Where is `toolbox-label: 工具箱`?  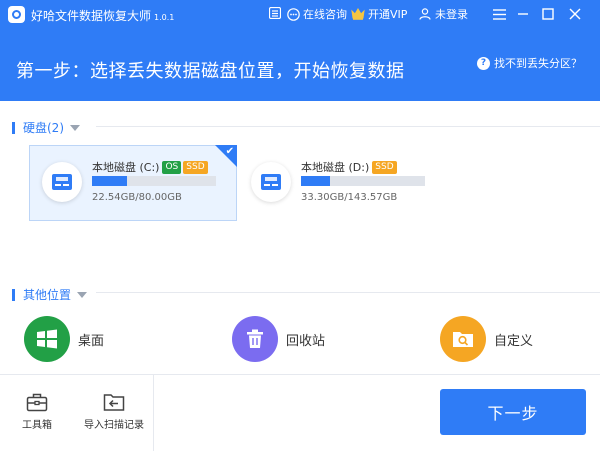 toolbox-label: 工具箱 is located at coordinates (37, 425).